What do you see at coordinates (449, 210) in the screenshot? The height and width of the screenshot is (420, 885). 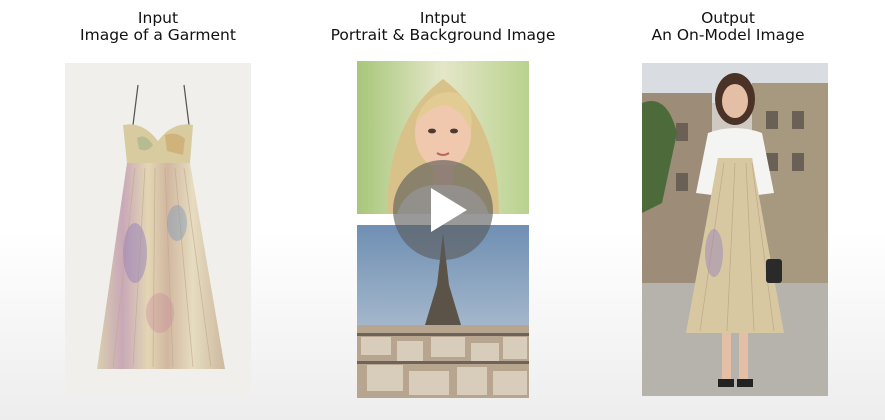 I see `play-icon` at bounding box center [449, 210].